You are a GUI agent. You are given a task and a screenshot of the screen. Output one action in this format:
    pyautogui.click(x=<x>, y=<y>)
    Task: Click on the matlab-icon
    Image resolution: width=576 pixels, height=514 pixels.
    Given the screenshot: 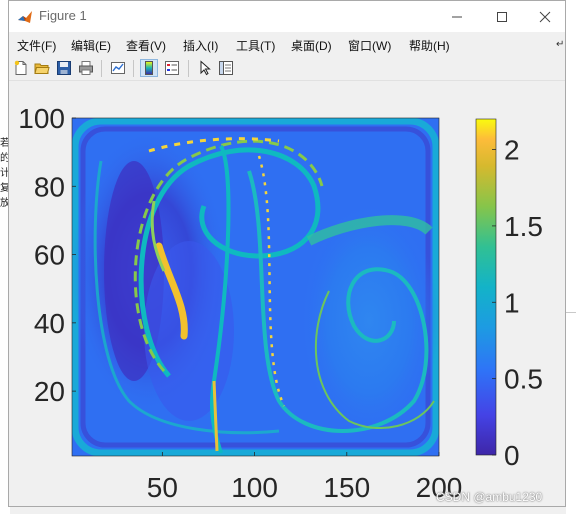 What is the action you would take?
    pyautogui.click(x=25, y=17)
    